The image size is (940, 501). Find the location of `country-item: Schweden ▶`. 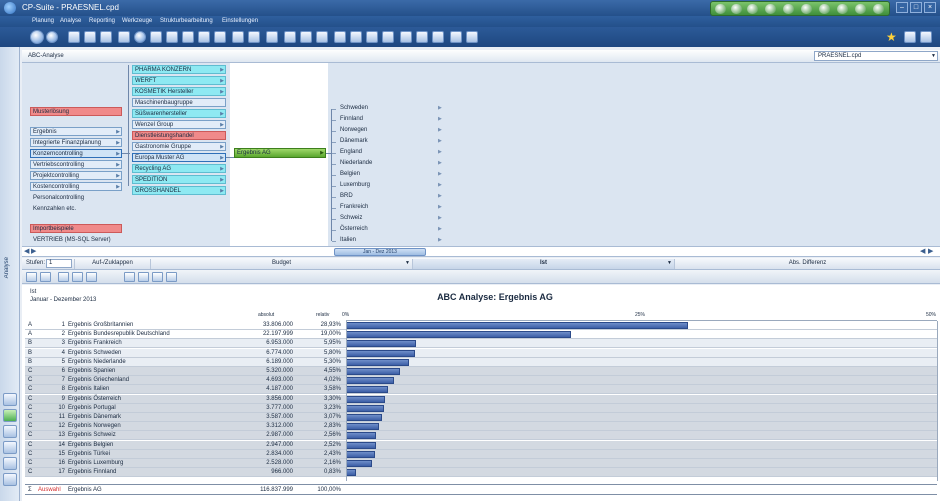

country-item: Schweden ▶ is located at coordinates (391, 108).